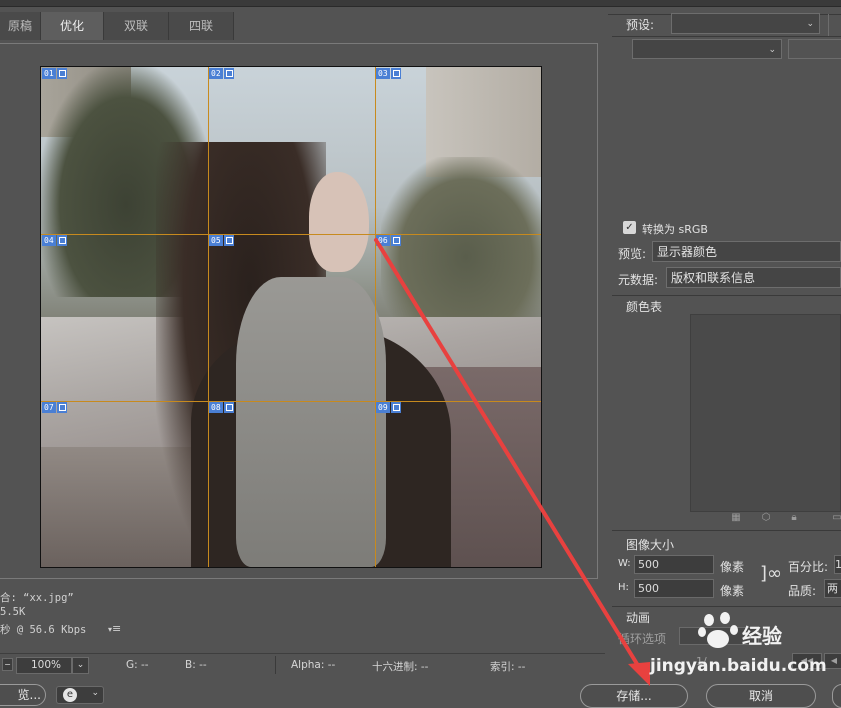 Image resolution: width=841 pixels, height=708 pixels. Describe the element at coordinates (639, 674) in the screenshot. I see `arrow-head` at that location.